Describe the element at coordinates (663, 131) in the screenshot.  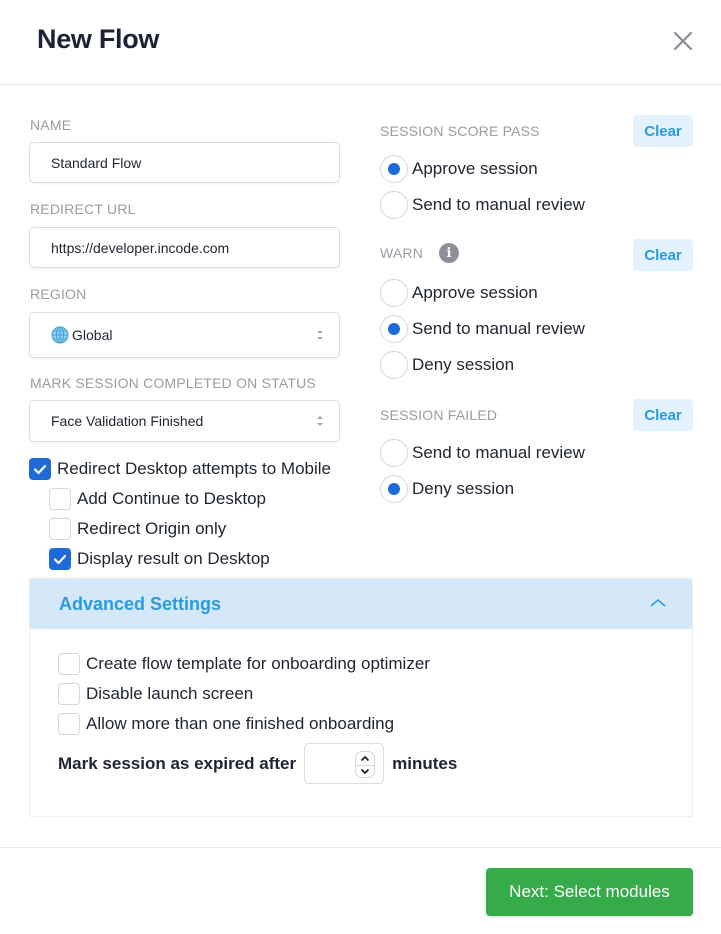
I see `clear-session-score-pass-button: Clear` at that location.